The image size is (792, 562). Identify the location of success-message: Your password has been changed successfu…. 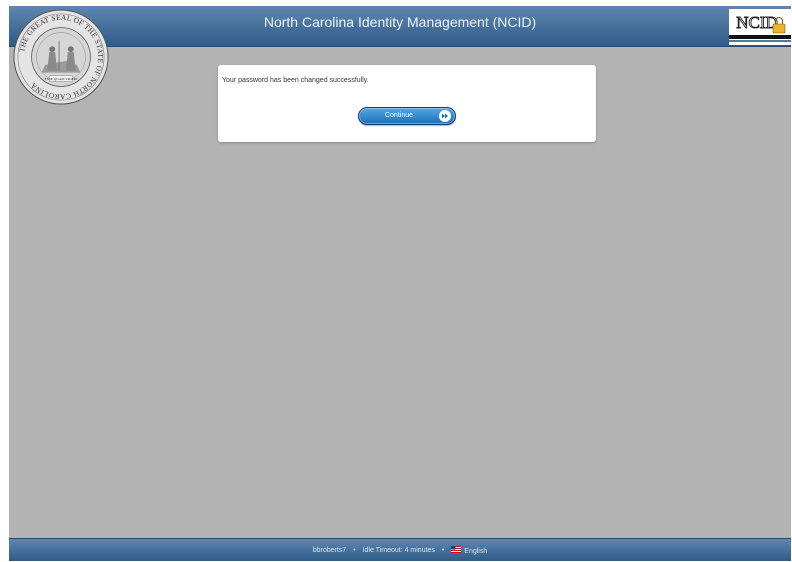
(295, 80).